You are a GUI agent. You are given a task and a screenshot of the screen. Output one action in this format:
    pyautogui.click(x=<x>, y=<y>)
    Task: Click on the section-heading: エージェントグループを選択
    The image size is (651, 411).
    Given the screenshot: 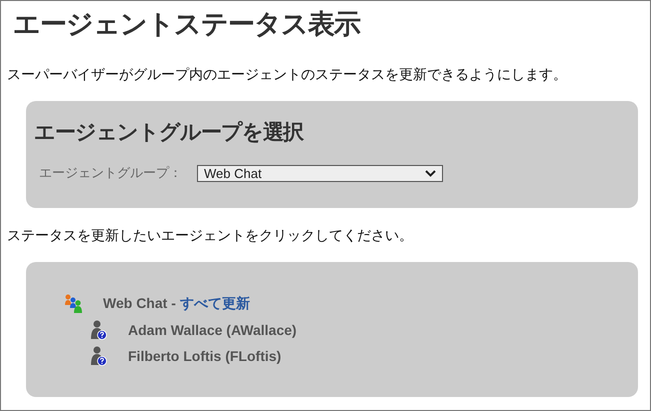 What is the action you would take?
    pyautogui.click(x=169, y=133)
    